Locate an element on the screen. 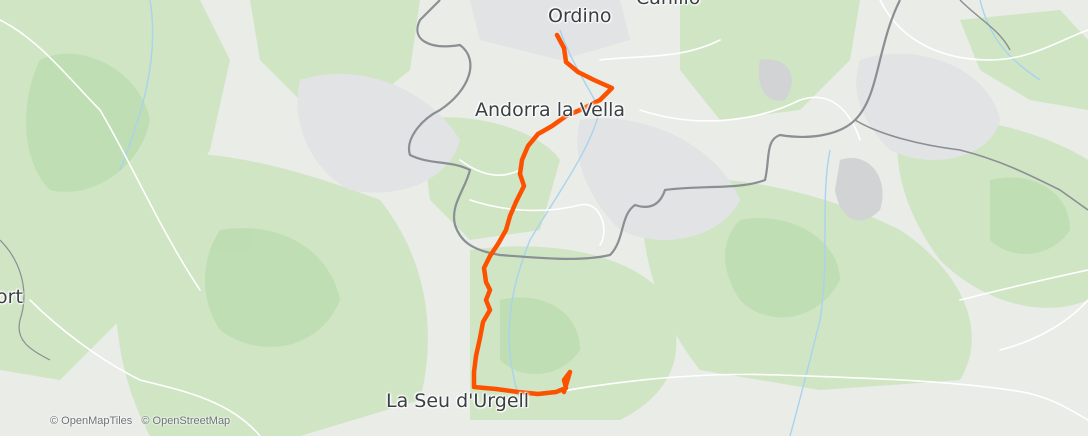 The height and width of the screenshot is (436, 1088). attribution-openmaptiles: © OpenMapTiles is located at coordinates (91, 421).